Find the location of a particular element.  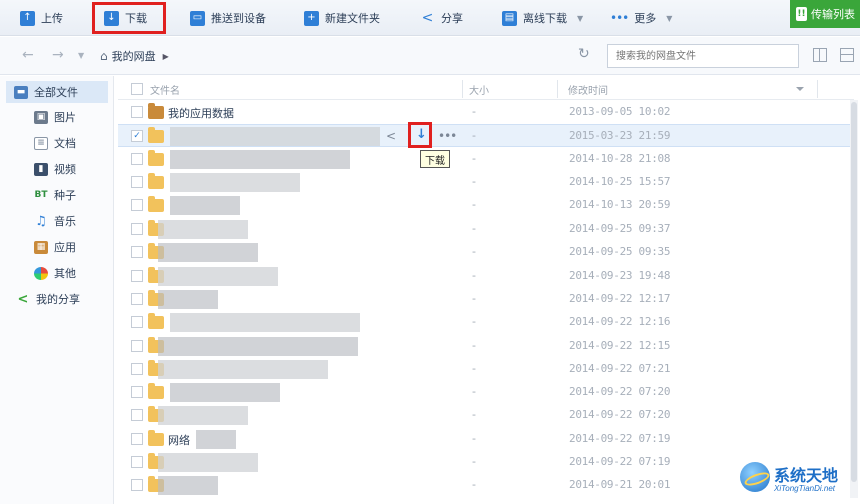

select-all-checkbox is located at coordinates (137, 89).